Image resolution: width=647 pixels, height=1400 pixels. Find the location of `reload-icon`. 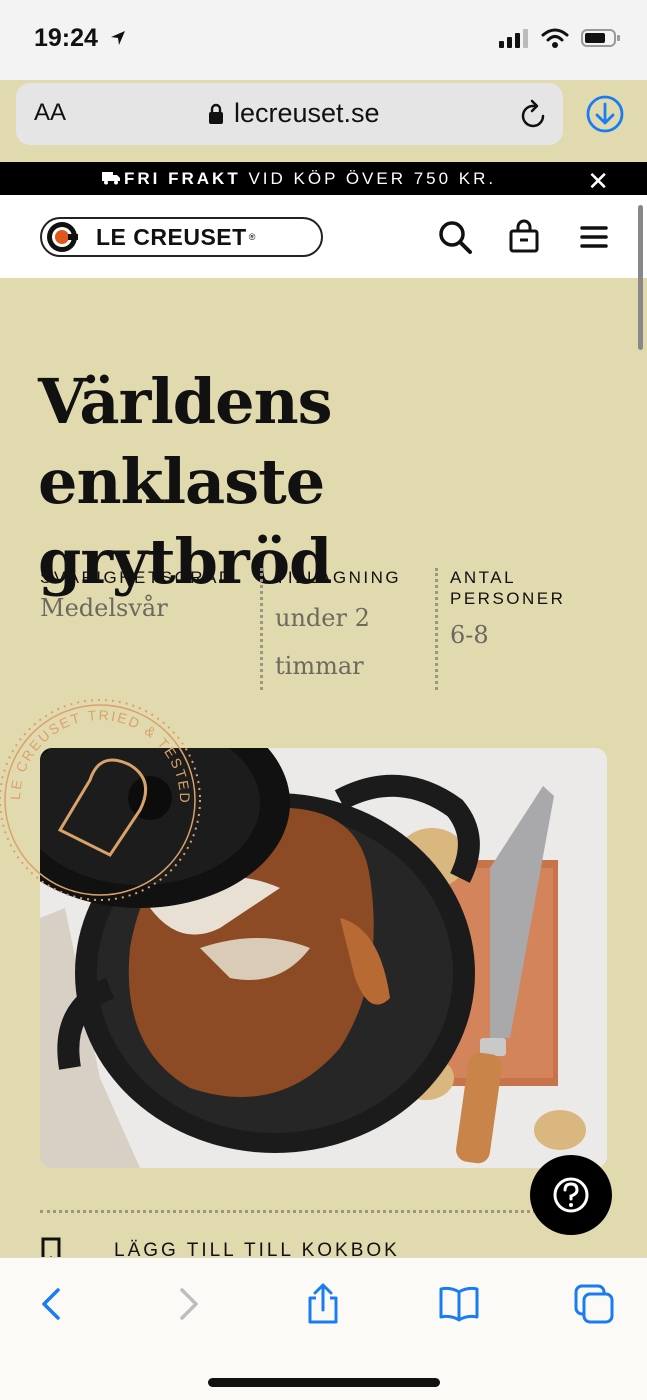

reload-icon is located at coordinates (534, 114).